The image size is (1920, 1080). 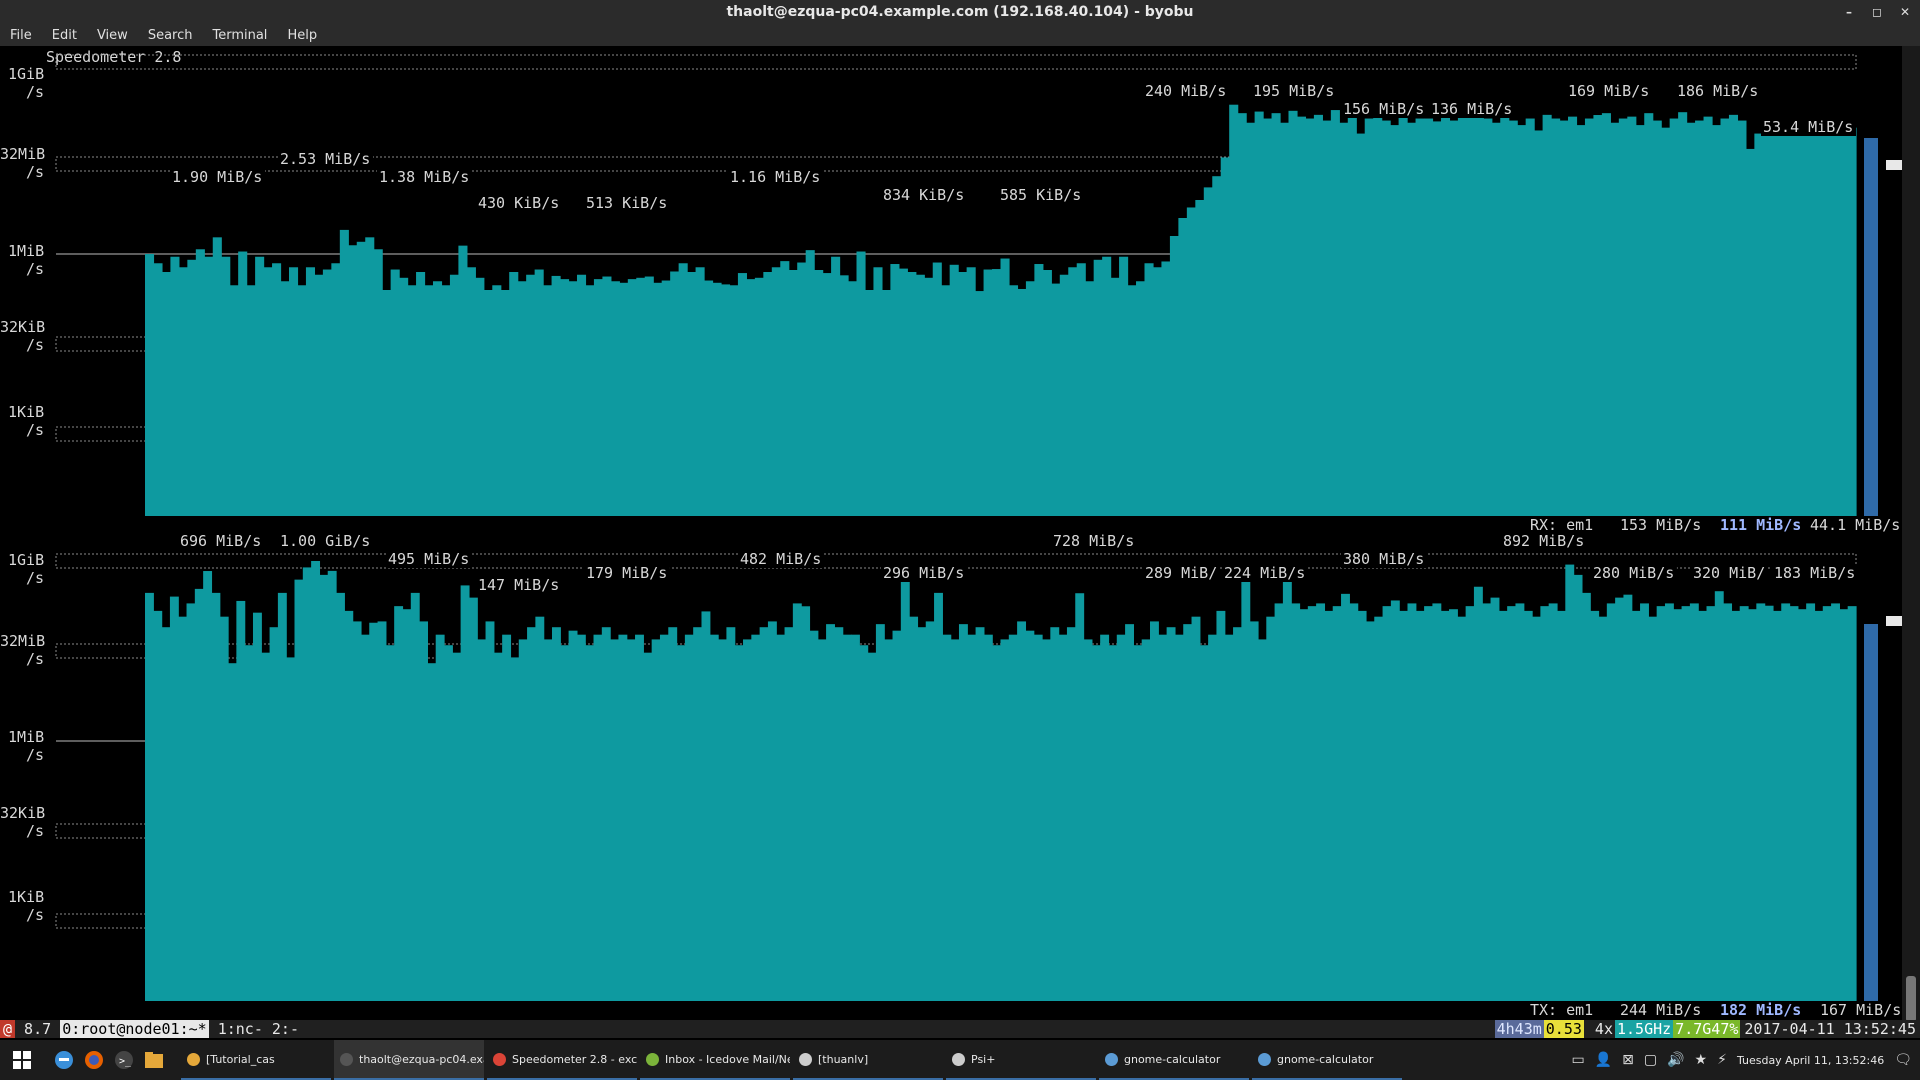 I want to click on mail-icon, so click(x=652, y=1059).